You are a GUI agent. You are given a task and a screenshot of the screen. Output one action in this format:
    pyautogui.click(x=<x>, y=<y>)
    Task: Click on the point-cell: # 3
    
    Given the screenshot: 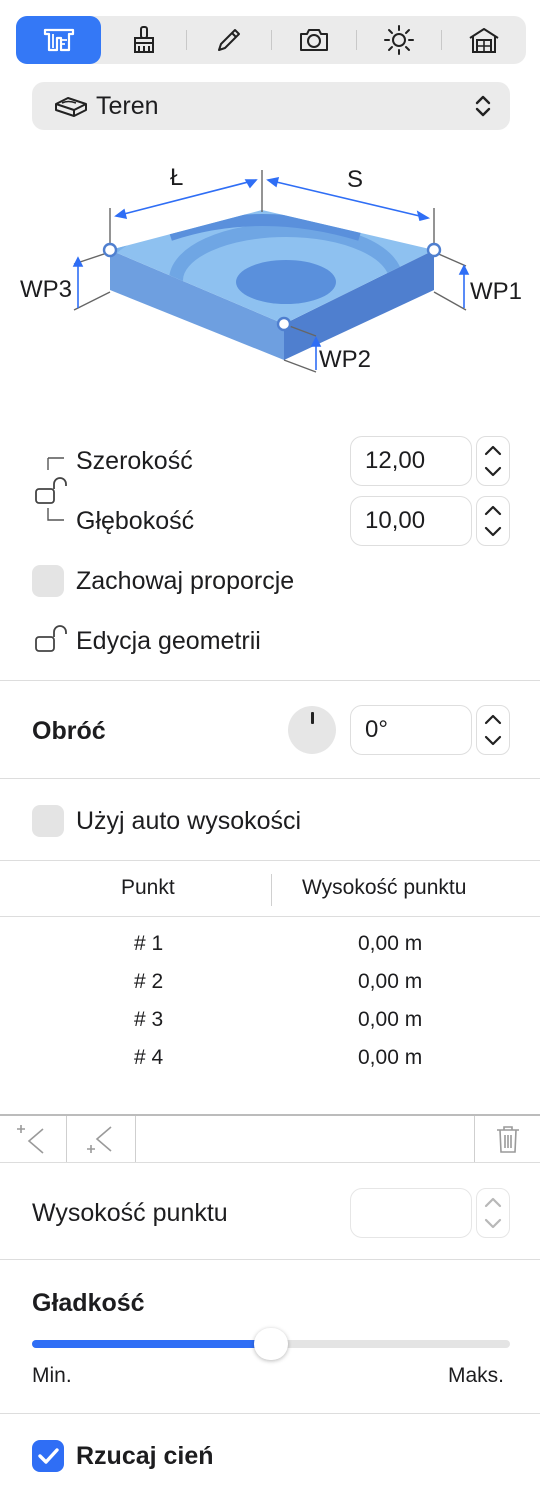 What is the action you would take?
    pyautogui.click(x=149, y=1019)
    